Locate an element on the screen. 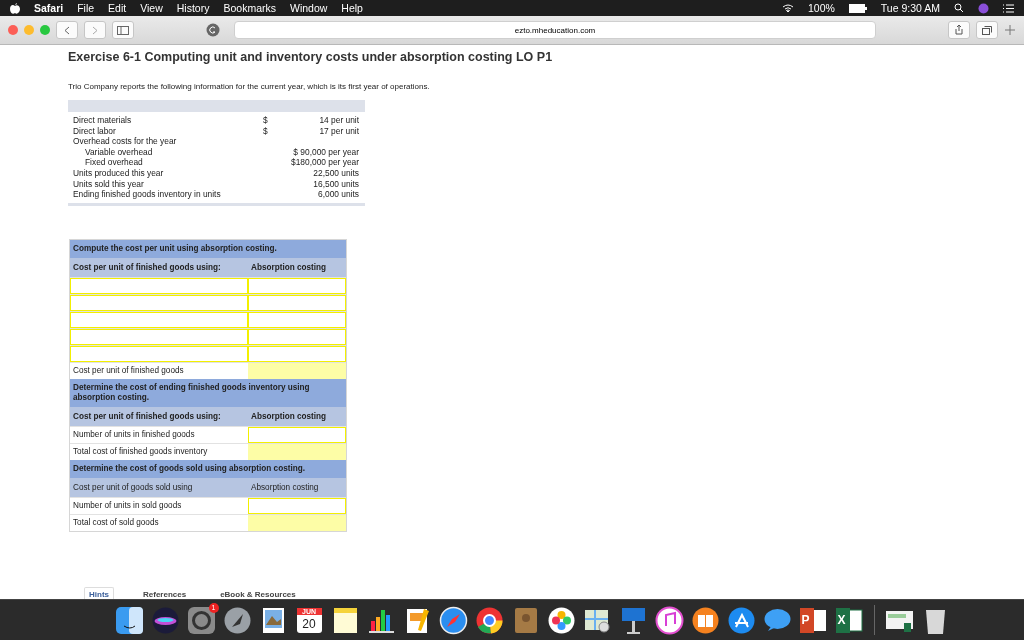 This screenshot has width=1024, height=640. siri-icon is located at coordinates (983, 8).